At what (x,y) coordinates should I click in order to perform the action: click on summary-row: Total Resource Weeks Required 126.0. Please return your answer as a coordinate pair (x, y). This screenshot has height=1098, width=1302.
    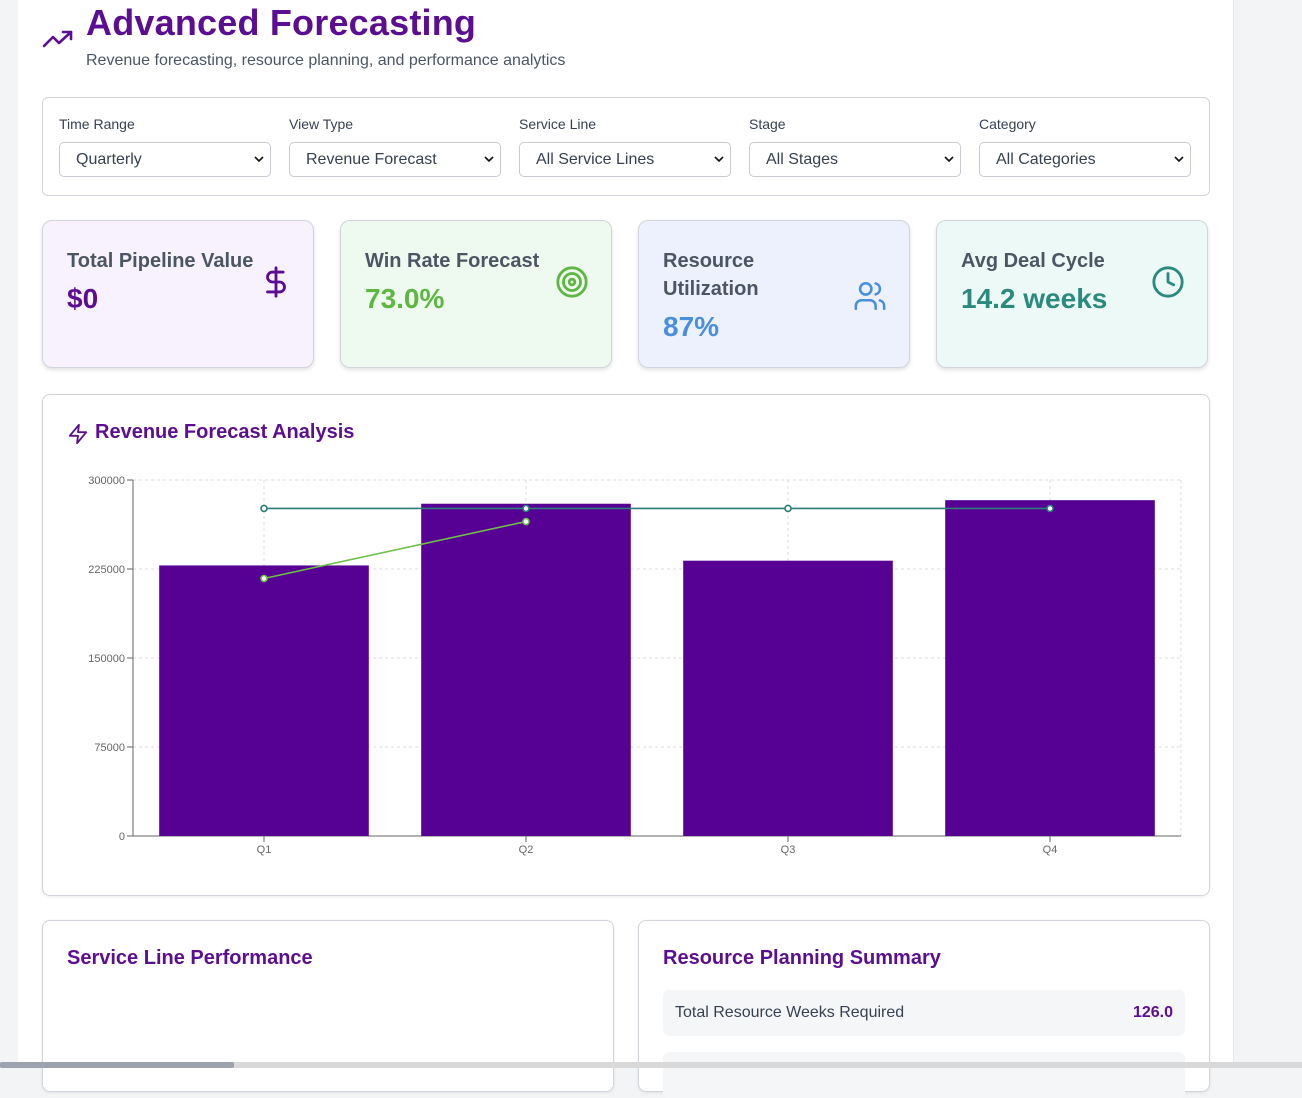
    Looking at the image, I should click on (924, 1013).